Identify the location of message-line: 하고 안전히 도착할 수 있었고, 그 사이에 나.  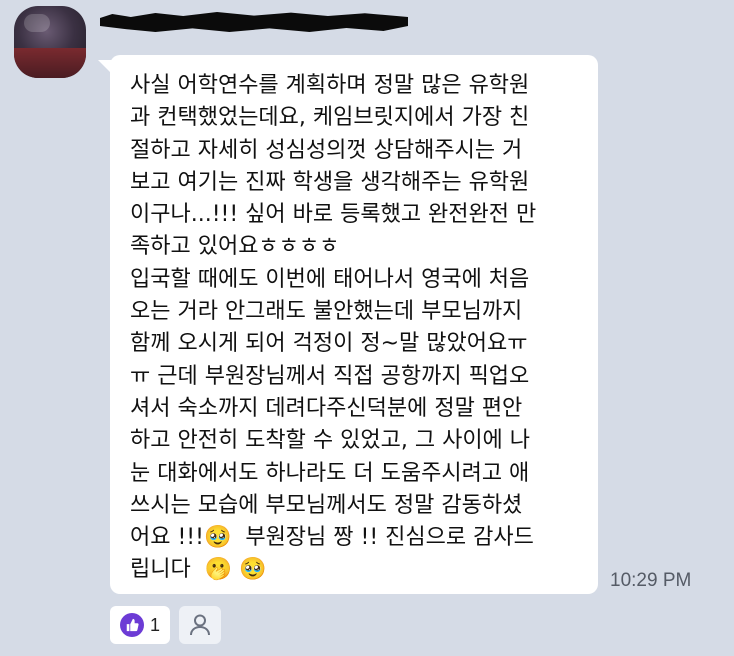
(330, 441).